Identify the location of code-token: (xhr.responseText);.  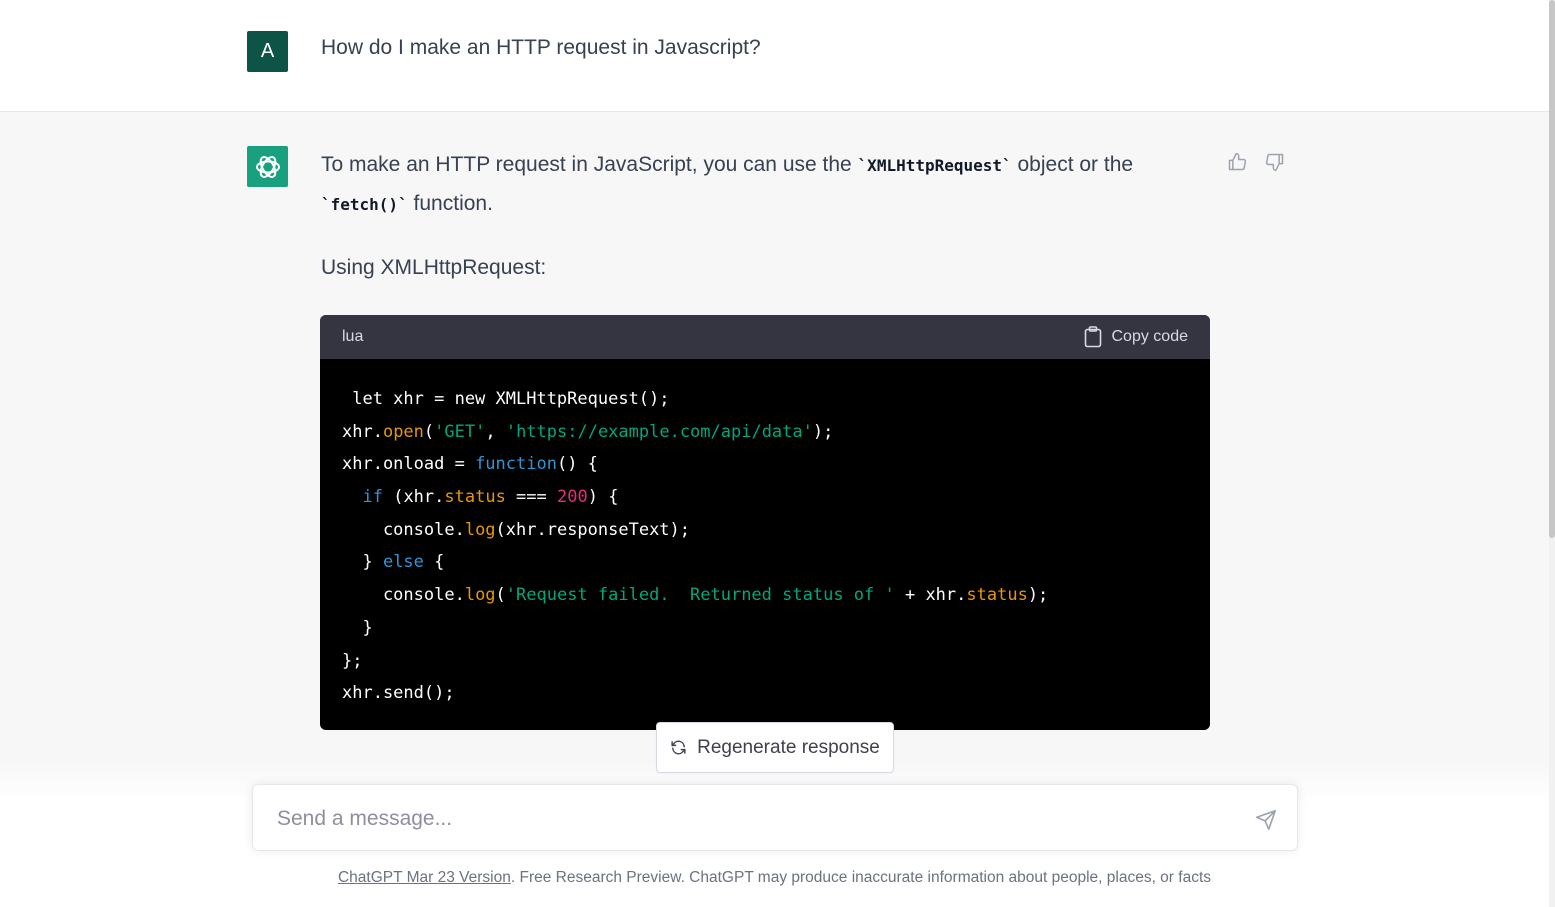
(593, 529).